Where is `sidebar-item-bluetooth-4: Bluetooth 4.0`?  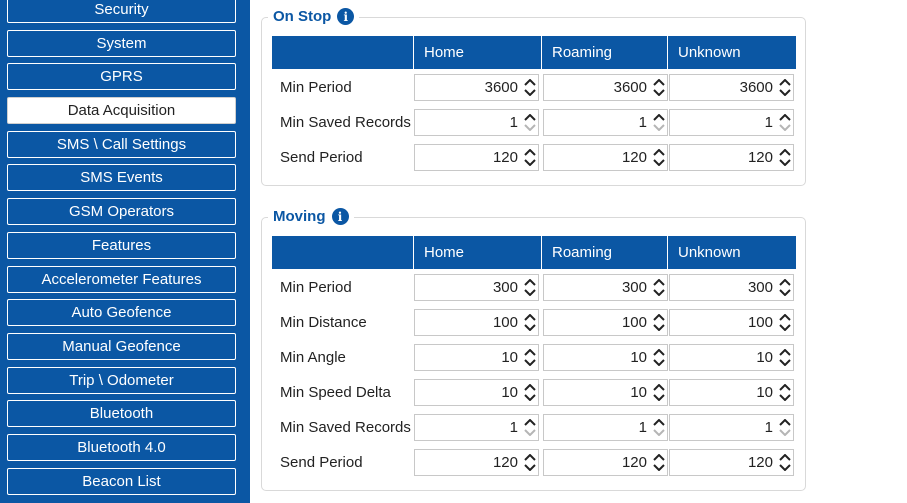
sidebar-item-bluetooth-4: Bluetooth 4.0 is located at coordinates (121, 447).